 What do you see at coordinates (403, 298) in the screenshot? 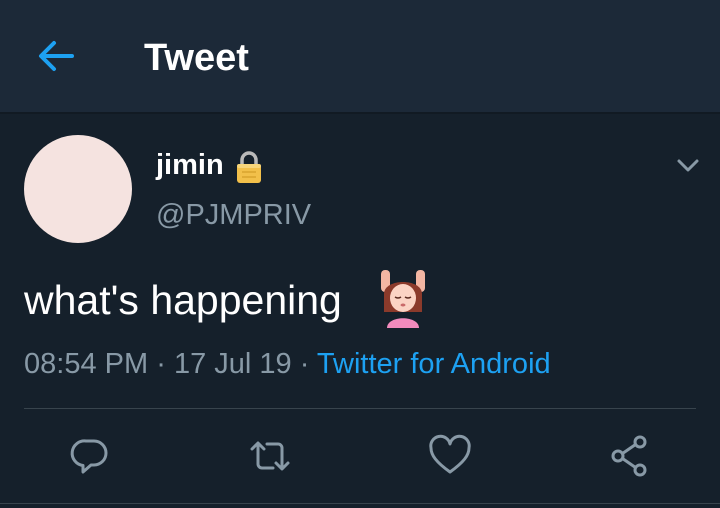
I see `massage-emoji-icon` at bounding box center [403, 298].